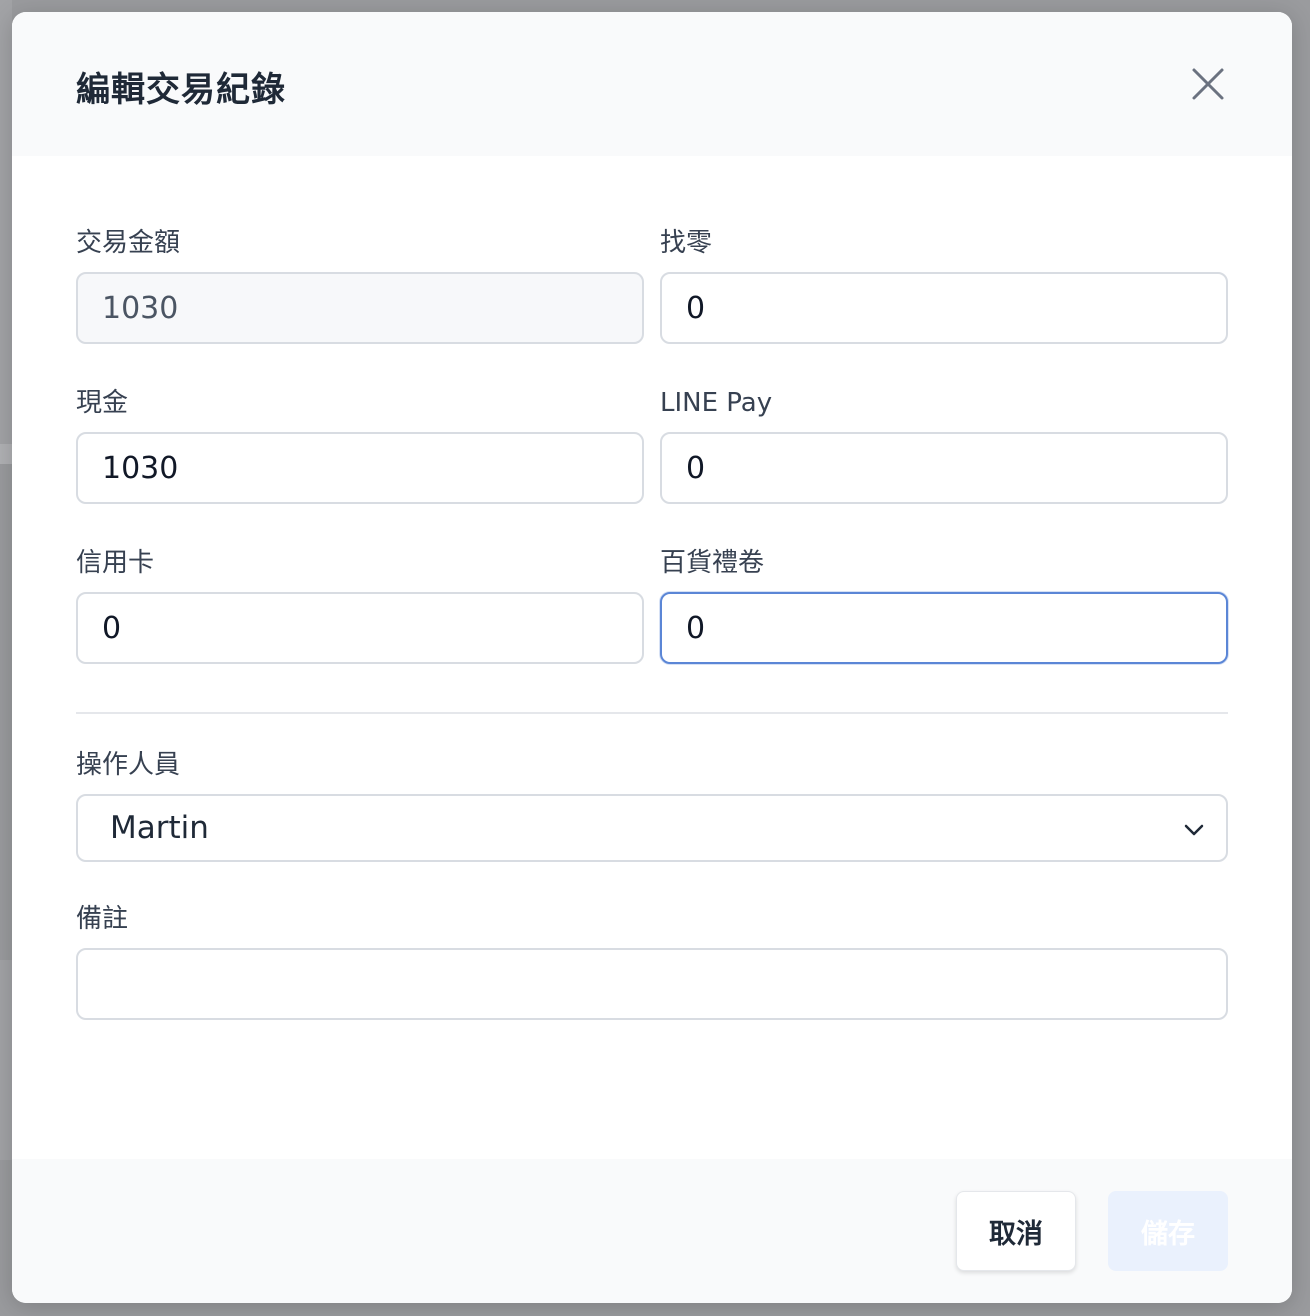 The height and width of the screenshot is (1316, 1310). What do you see at coordinates (159, 828) in the screenshot?
I see `operator-selected-value: Martin` at bounding box center [159, 828].